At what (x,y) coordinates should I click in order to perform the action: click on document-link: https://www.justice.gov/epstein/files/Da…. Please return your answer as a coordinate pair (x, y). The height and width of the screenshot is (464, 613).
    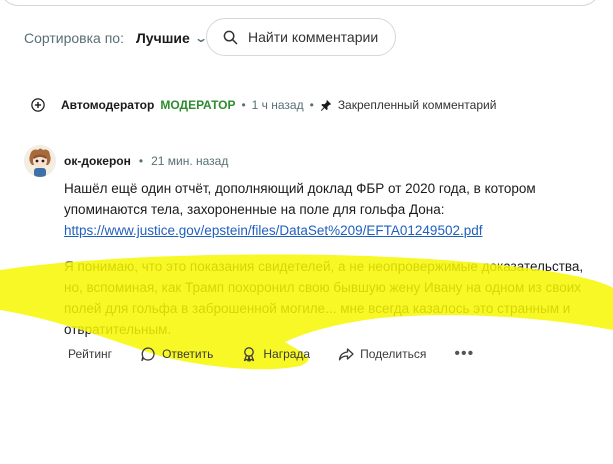
    Looking at the image, I should click on (273, 230).